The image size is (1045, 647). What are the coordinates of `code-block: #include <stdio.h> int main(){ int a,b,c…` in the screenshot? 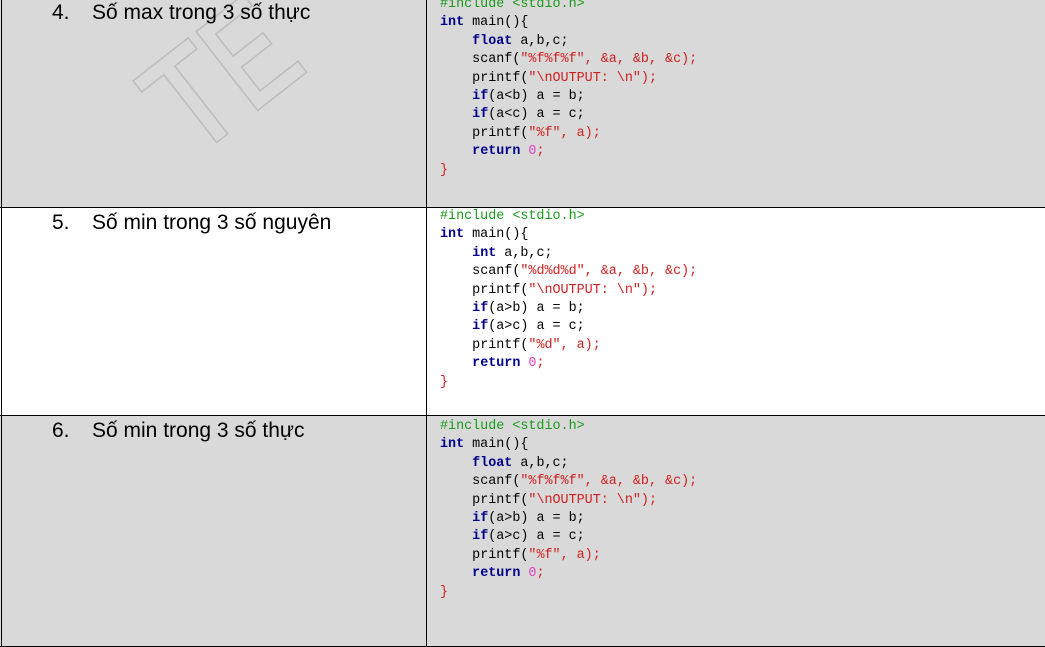 It's located at (568, 300).